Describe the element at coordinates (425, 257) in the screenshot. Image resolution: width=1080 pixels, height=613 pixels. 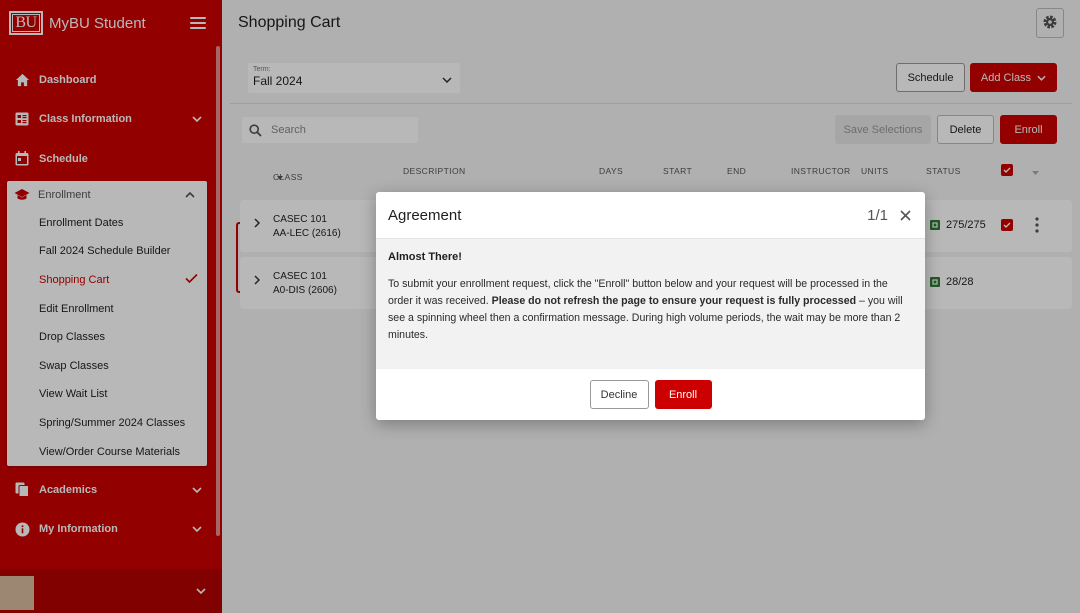
I see `modal-heading: Almost There!` at that location.